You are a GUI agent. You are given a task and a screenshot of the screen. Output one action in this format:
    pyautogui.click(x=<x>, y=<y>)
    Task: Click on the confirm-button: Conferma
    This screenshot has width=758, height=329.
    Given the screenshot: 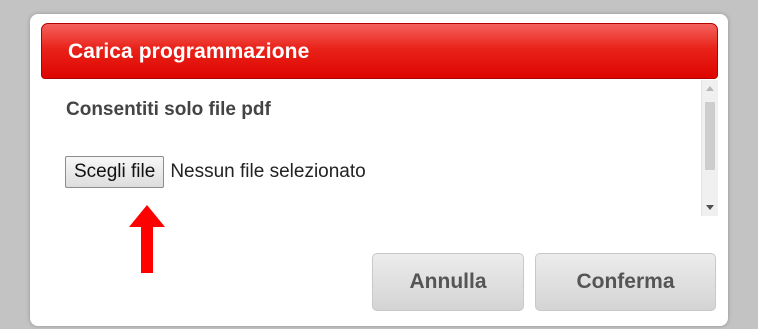 What is the action you would take?
    pyautogui.click(x=625, y=282)
    